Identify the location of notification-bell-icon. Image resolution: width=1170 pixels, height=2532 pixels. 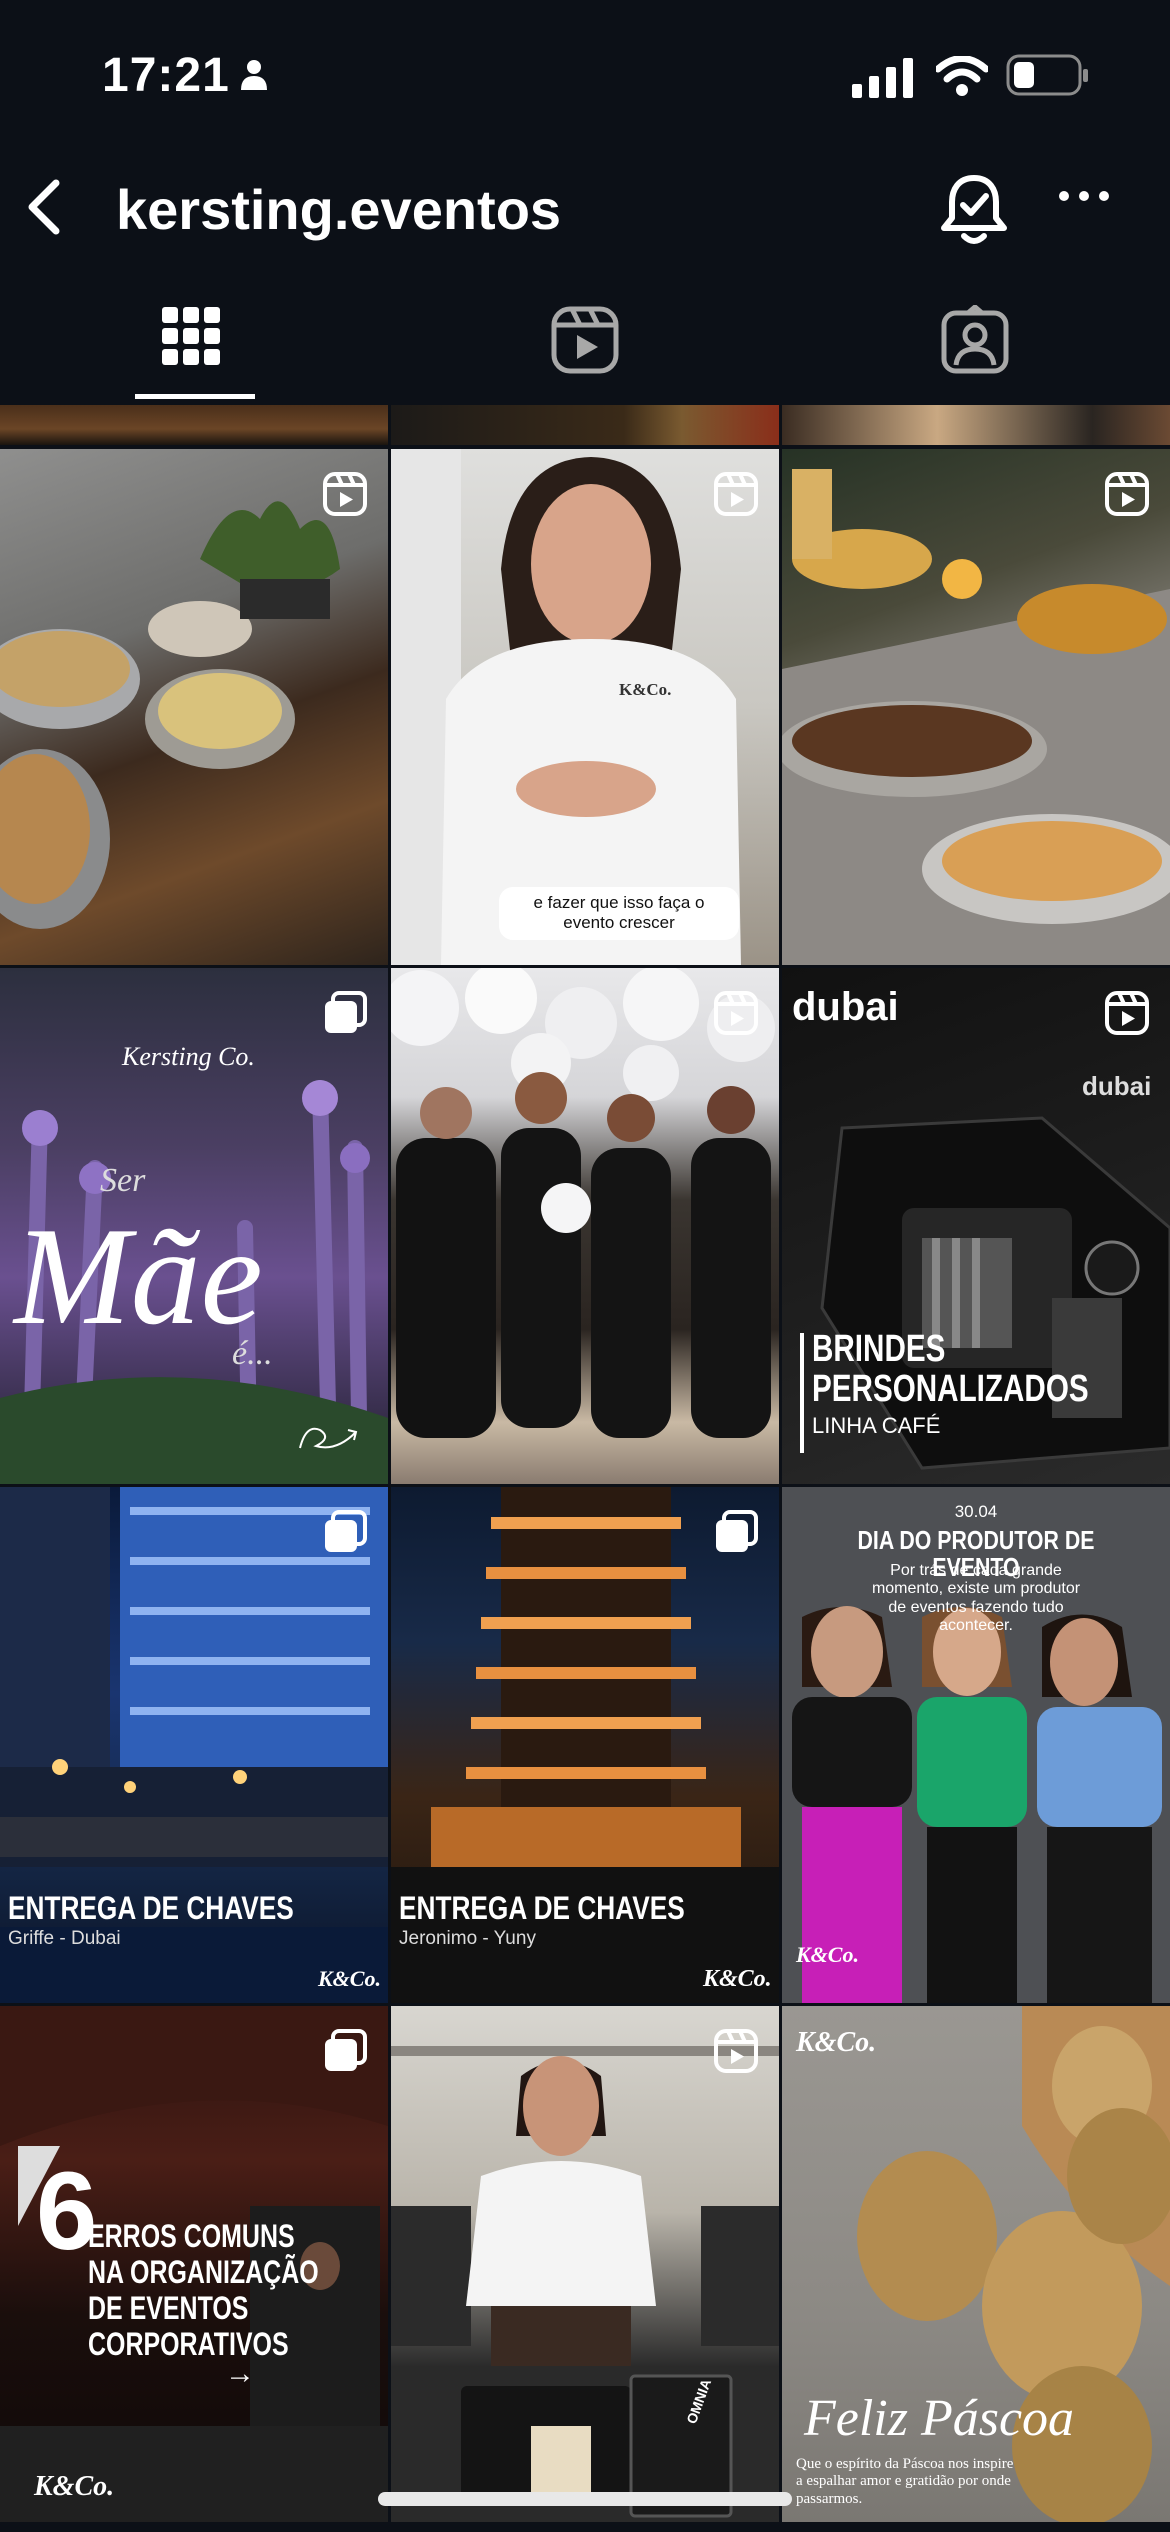
(974, 210).